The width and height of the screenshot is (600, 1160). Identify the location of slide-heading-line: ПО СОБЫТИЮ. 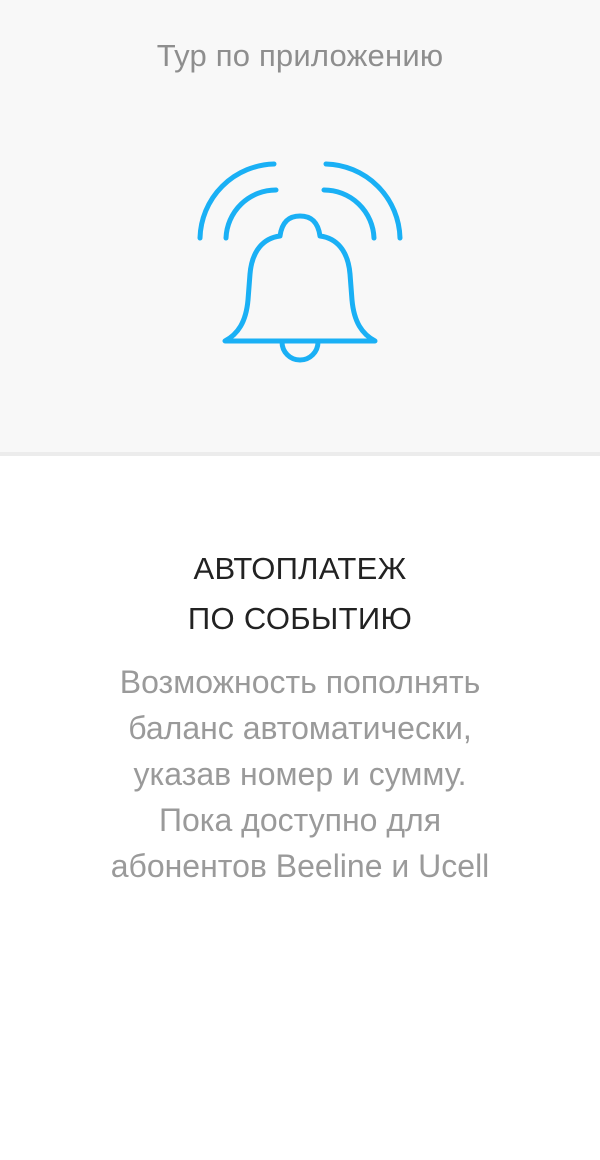
(300, 618).